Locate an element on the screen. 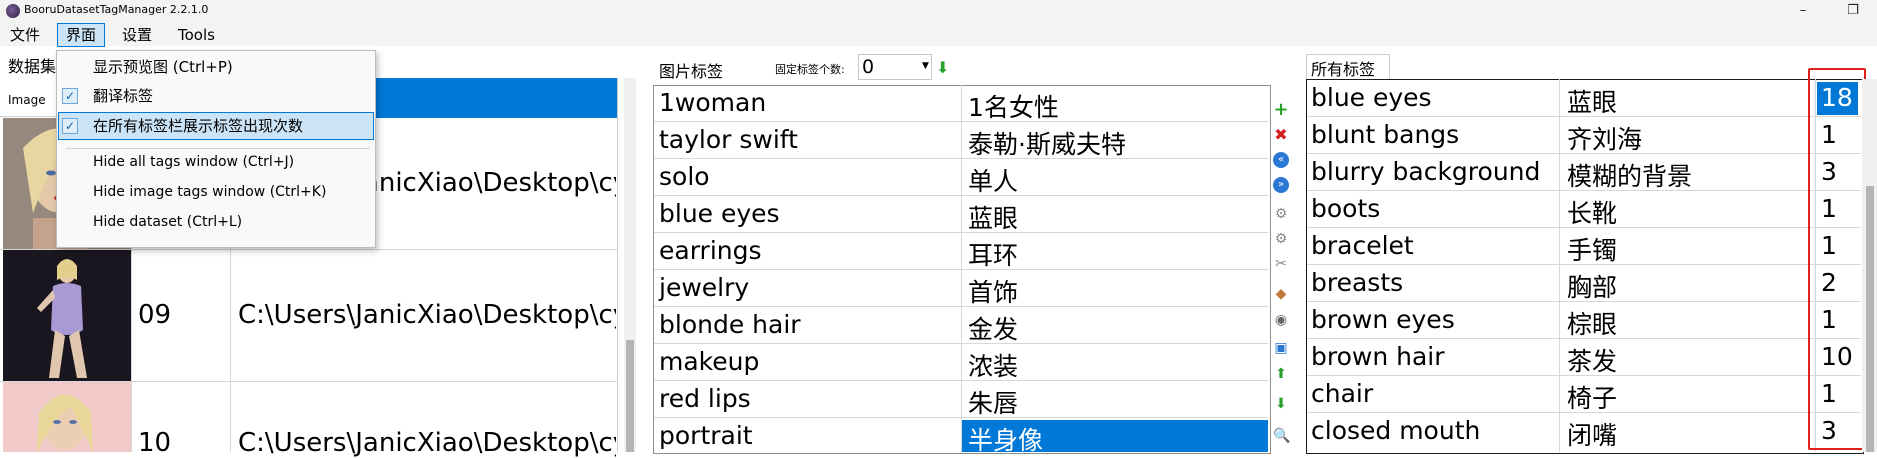  app-icon is located at coordinates (13, 11).